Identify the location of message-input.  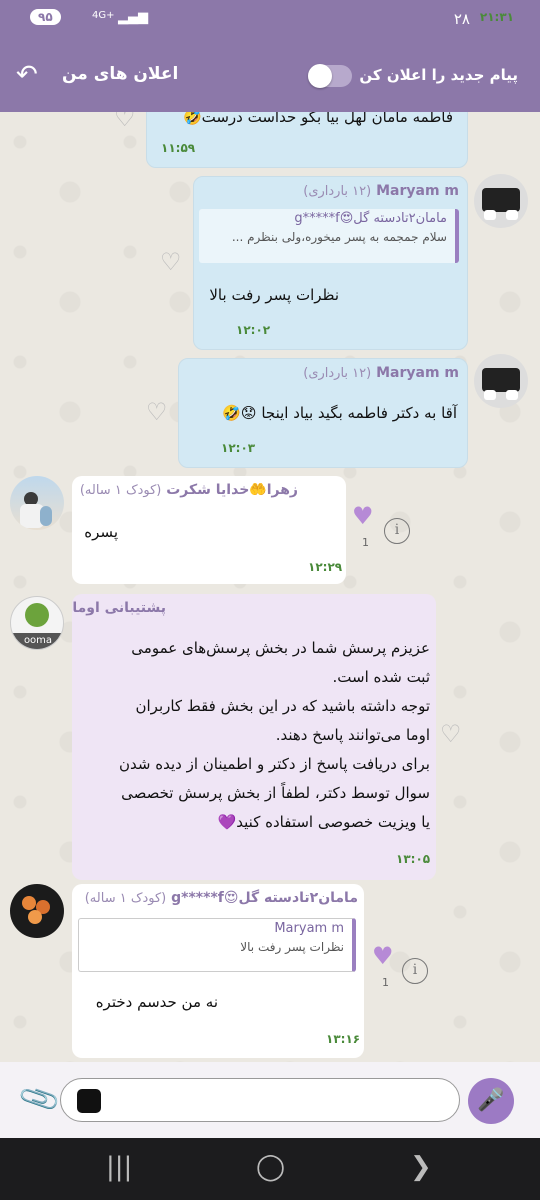
(260, 1100).